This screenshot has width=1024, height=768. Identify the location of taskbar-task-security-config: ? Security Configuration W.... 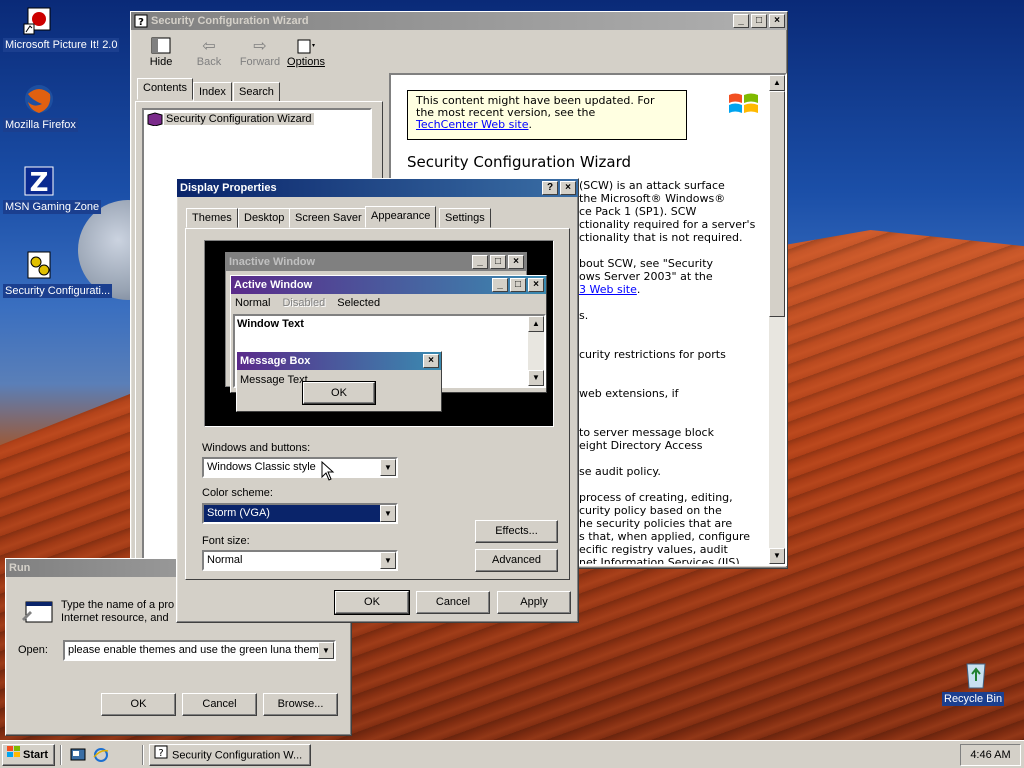
(230, 755).